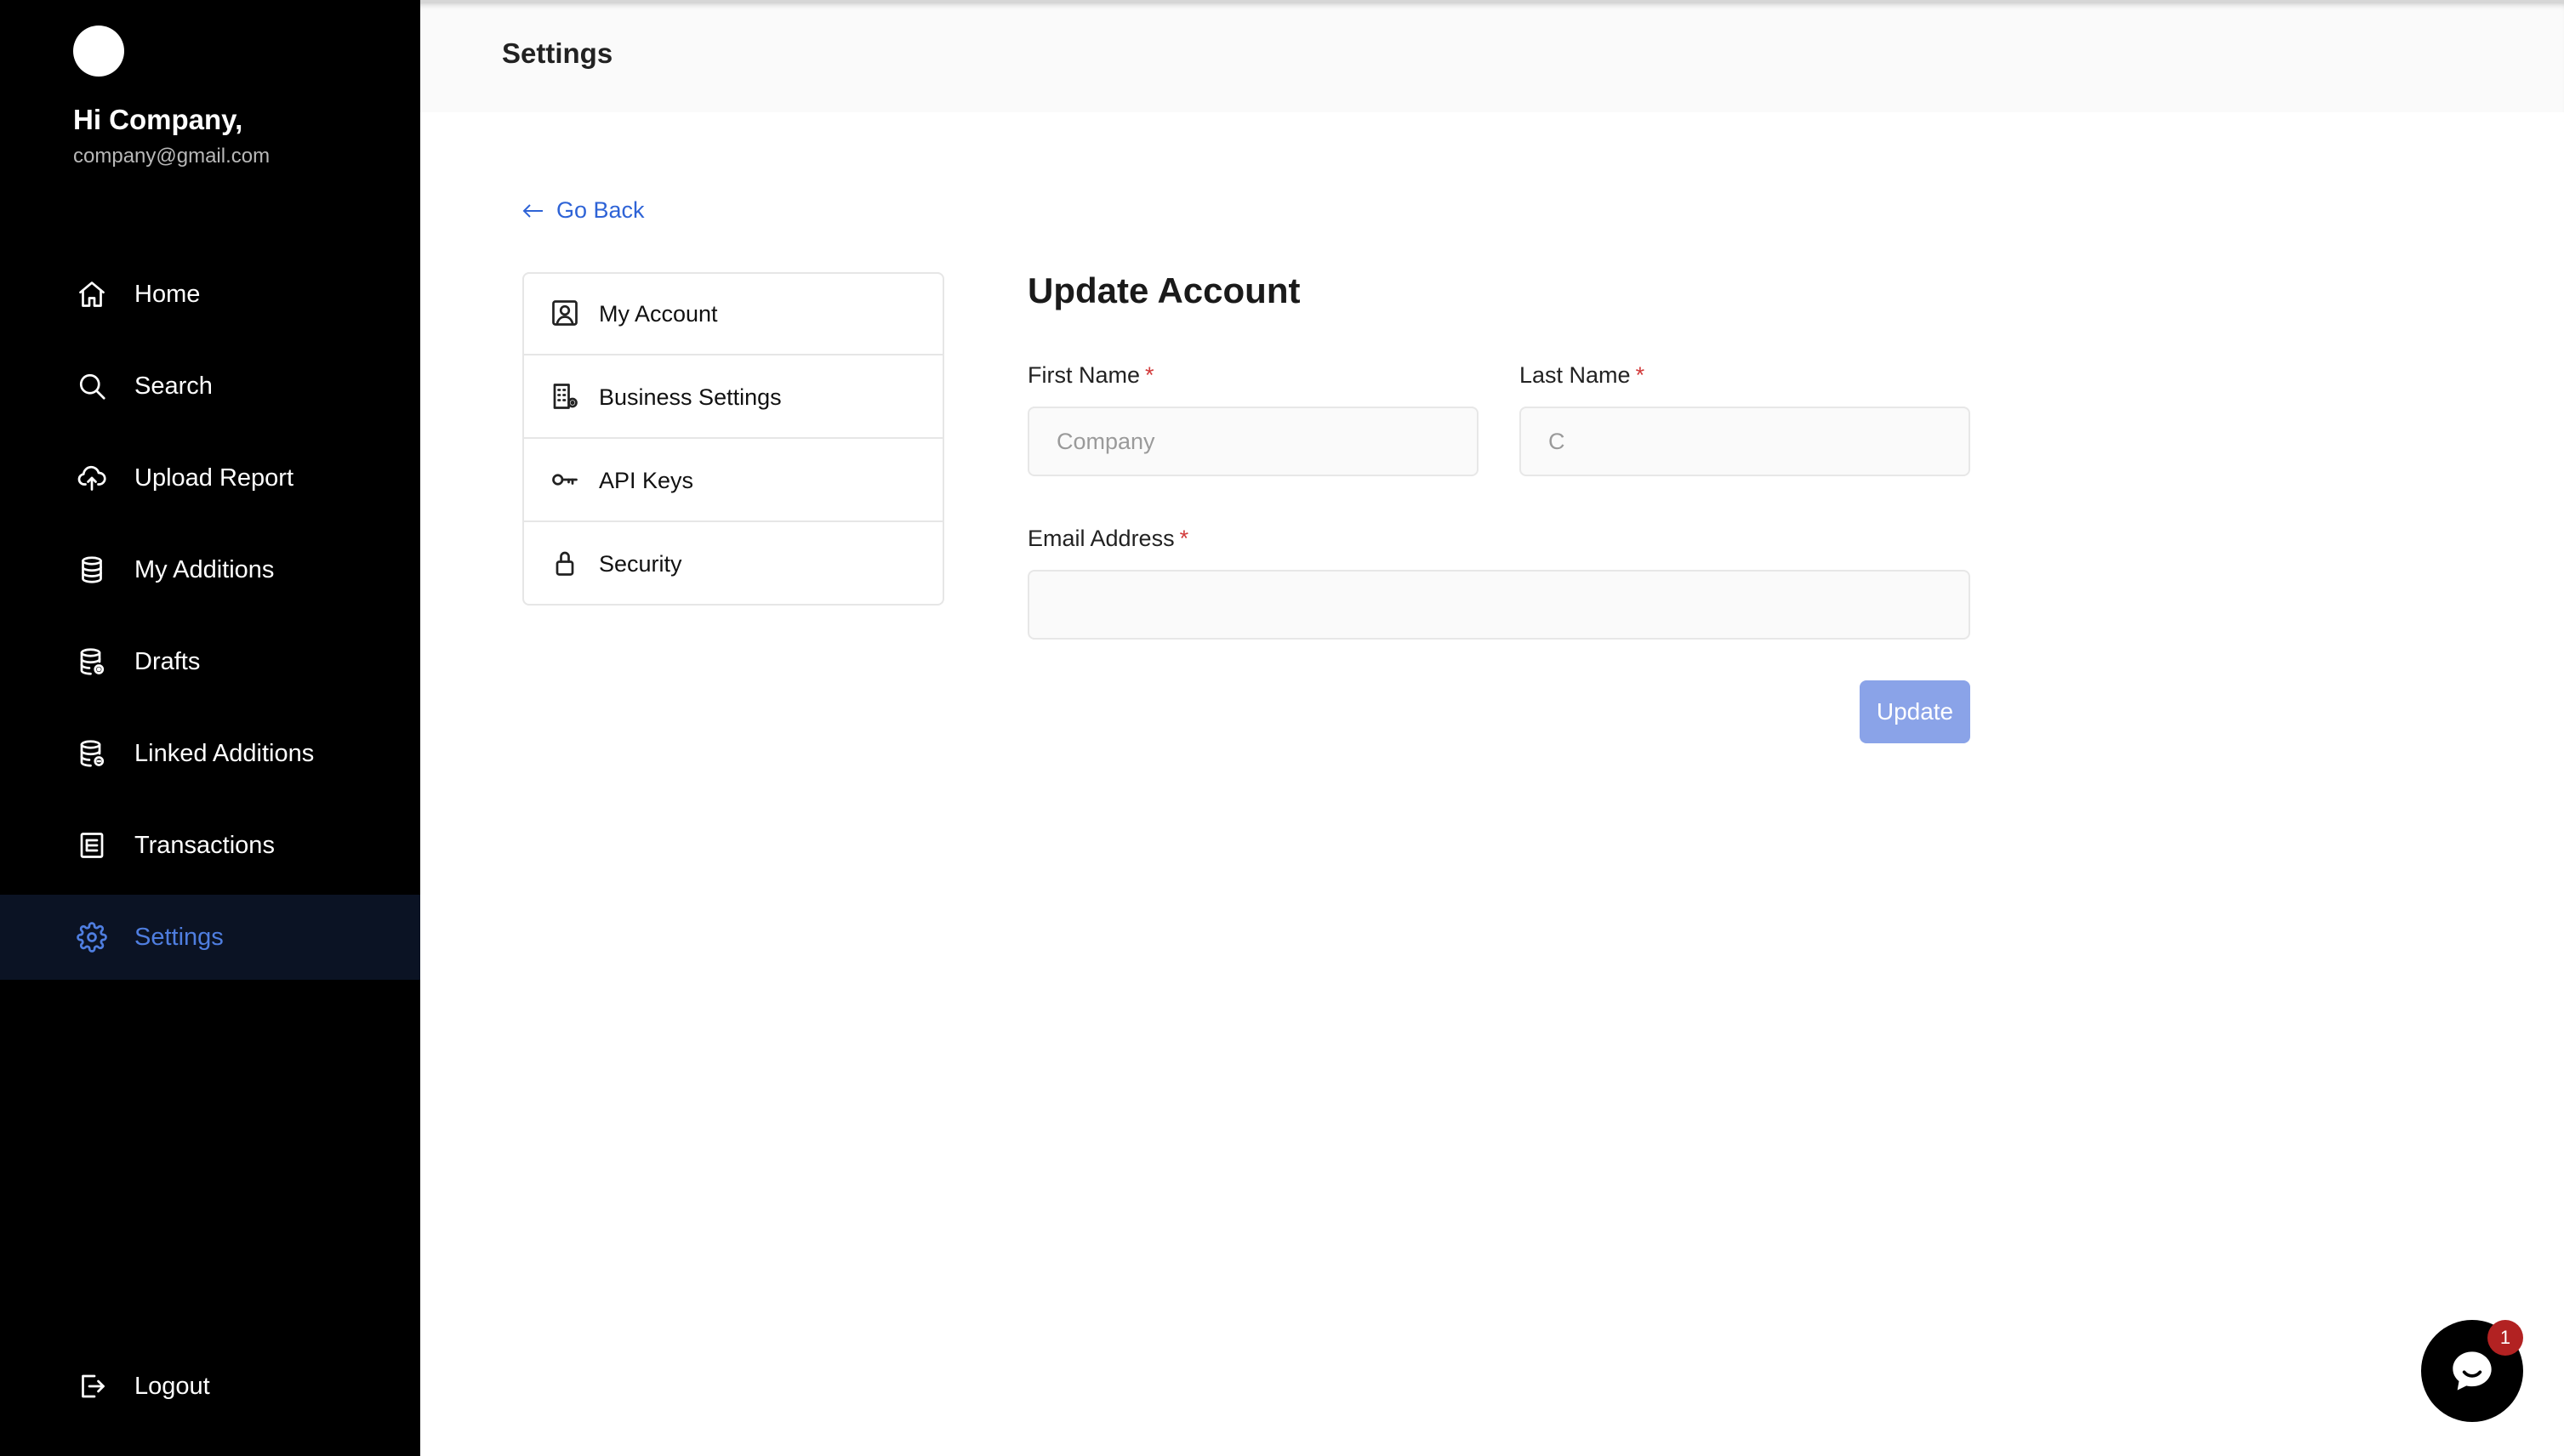 The height and width of the screenshot is (1456, 2564). I want to click on settings-menu-my-account: My Account, so click(734, 314).